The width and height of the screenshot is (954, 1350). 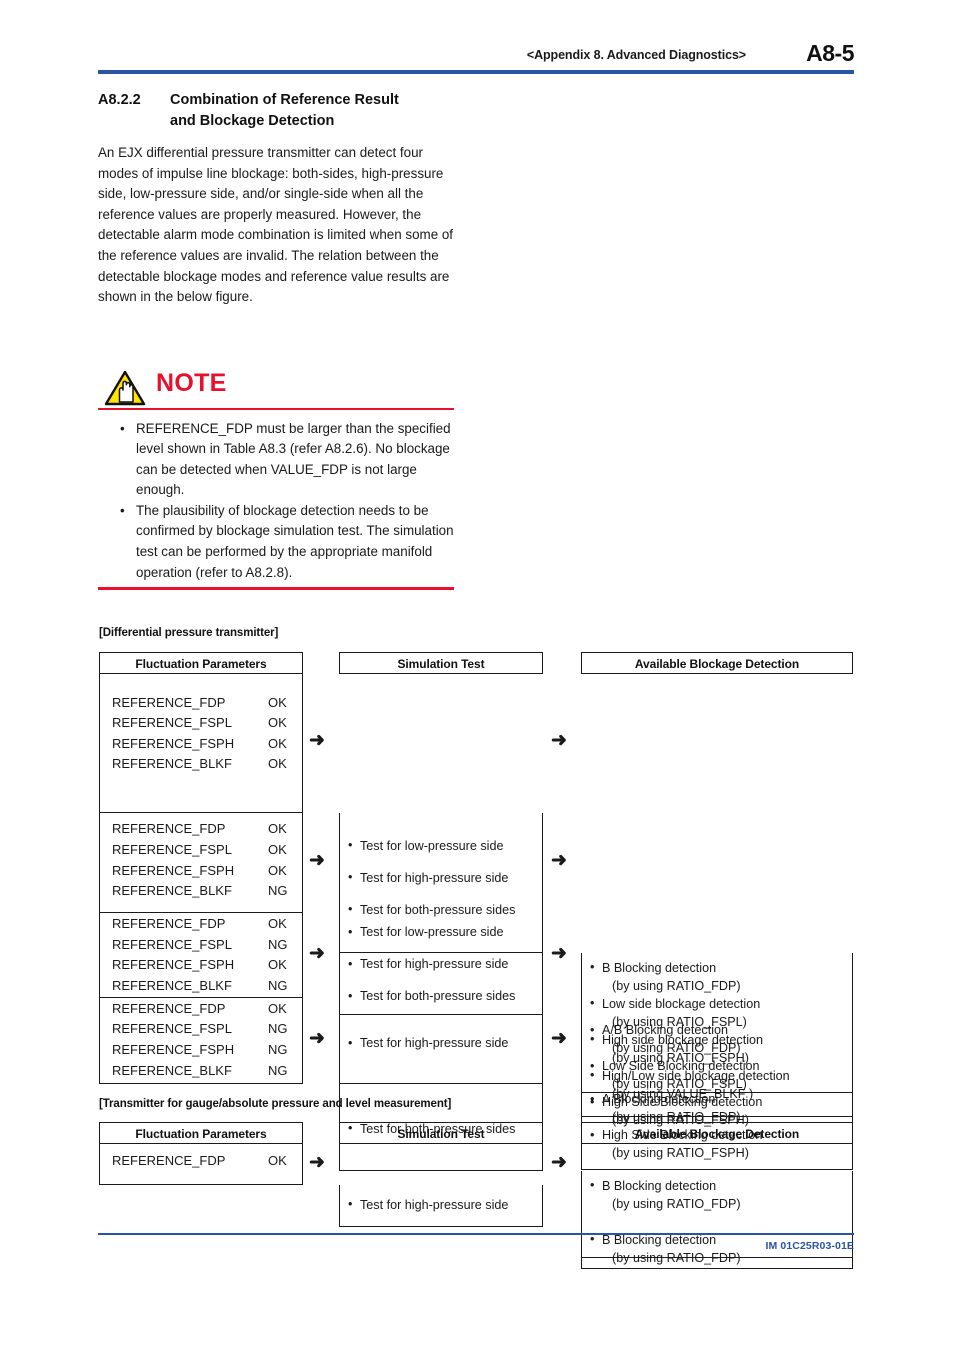 I want to click on figure1-caption: [Differential pressure transmitter], so click(x=189, y=633).